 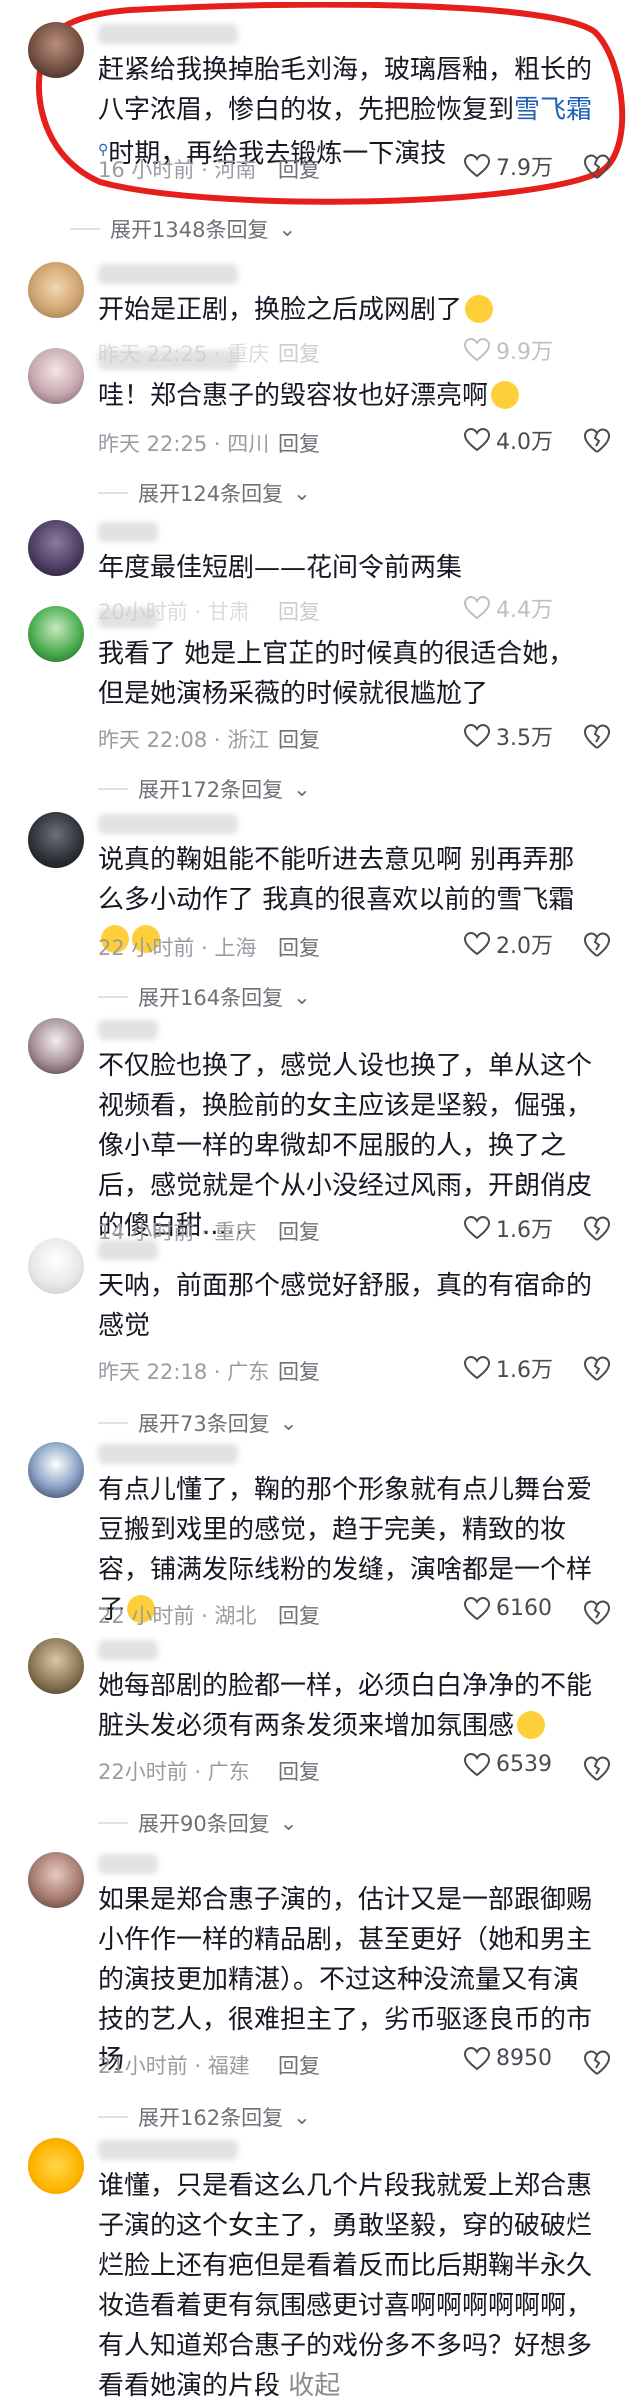 I want to click on comment-text: 哇！郑合惠子的毁容妆也好漂亮啊, so click(x=348, y=396).